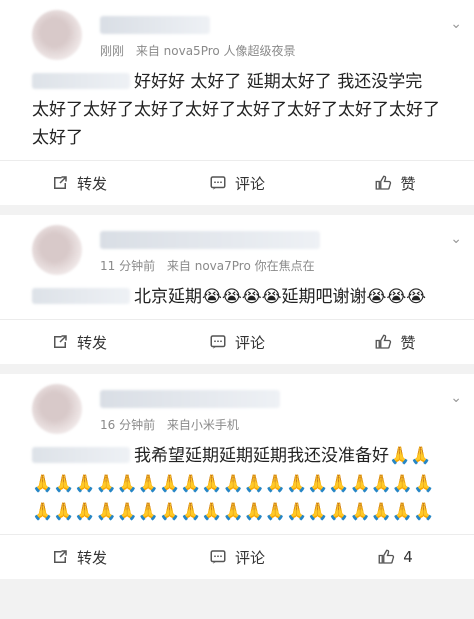 The image size is (474, 619). I want to click on post-content: 北京延期😭😭😭😭延期吧谢谢😭😭😭, so click(237, 296).